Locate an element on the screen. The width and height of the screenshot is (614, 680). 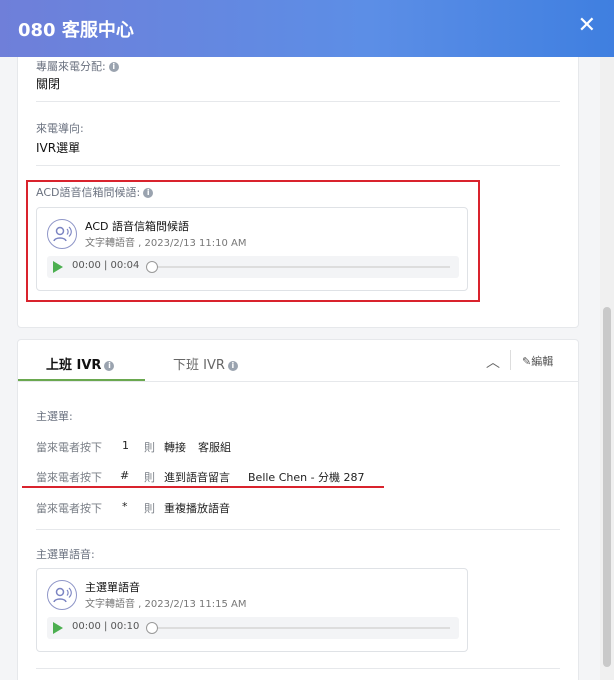
edit-button: ✎編輯 is located at coordinates (537, 361).